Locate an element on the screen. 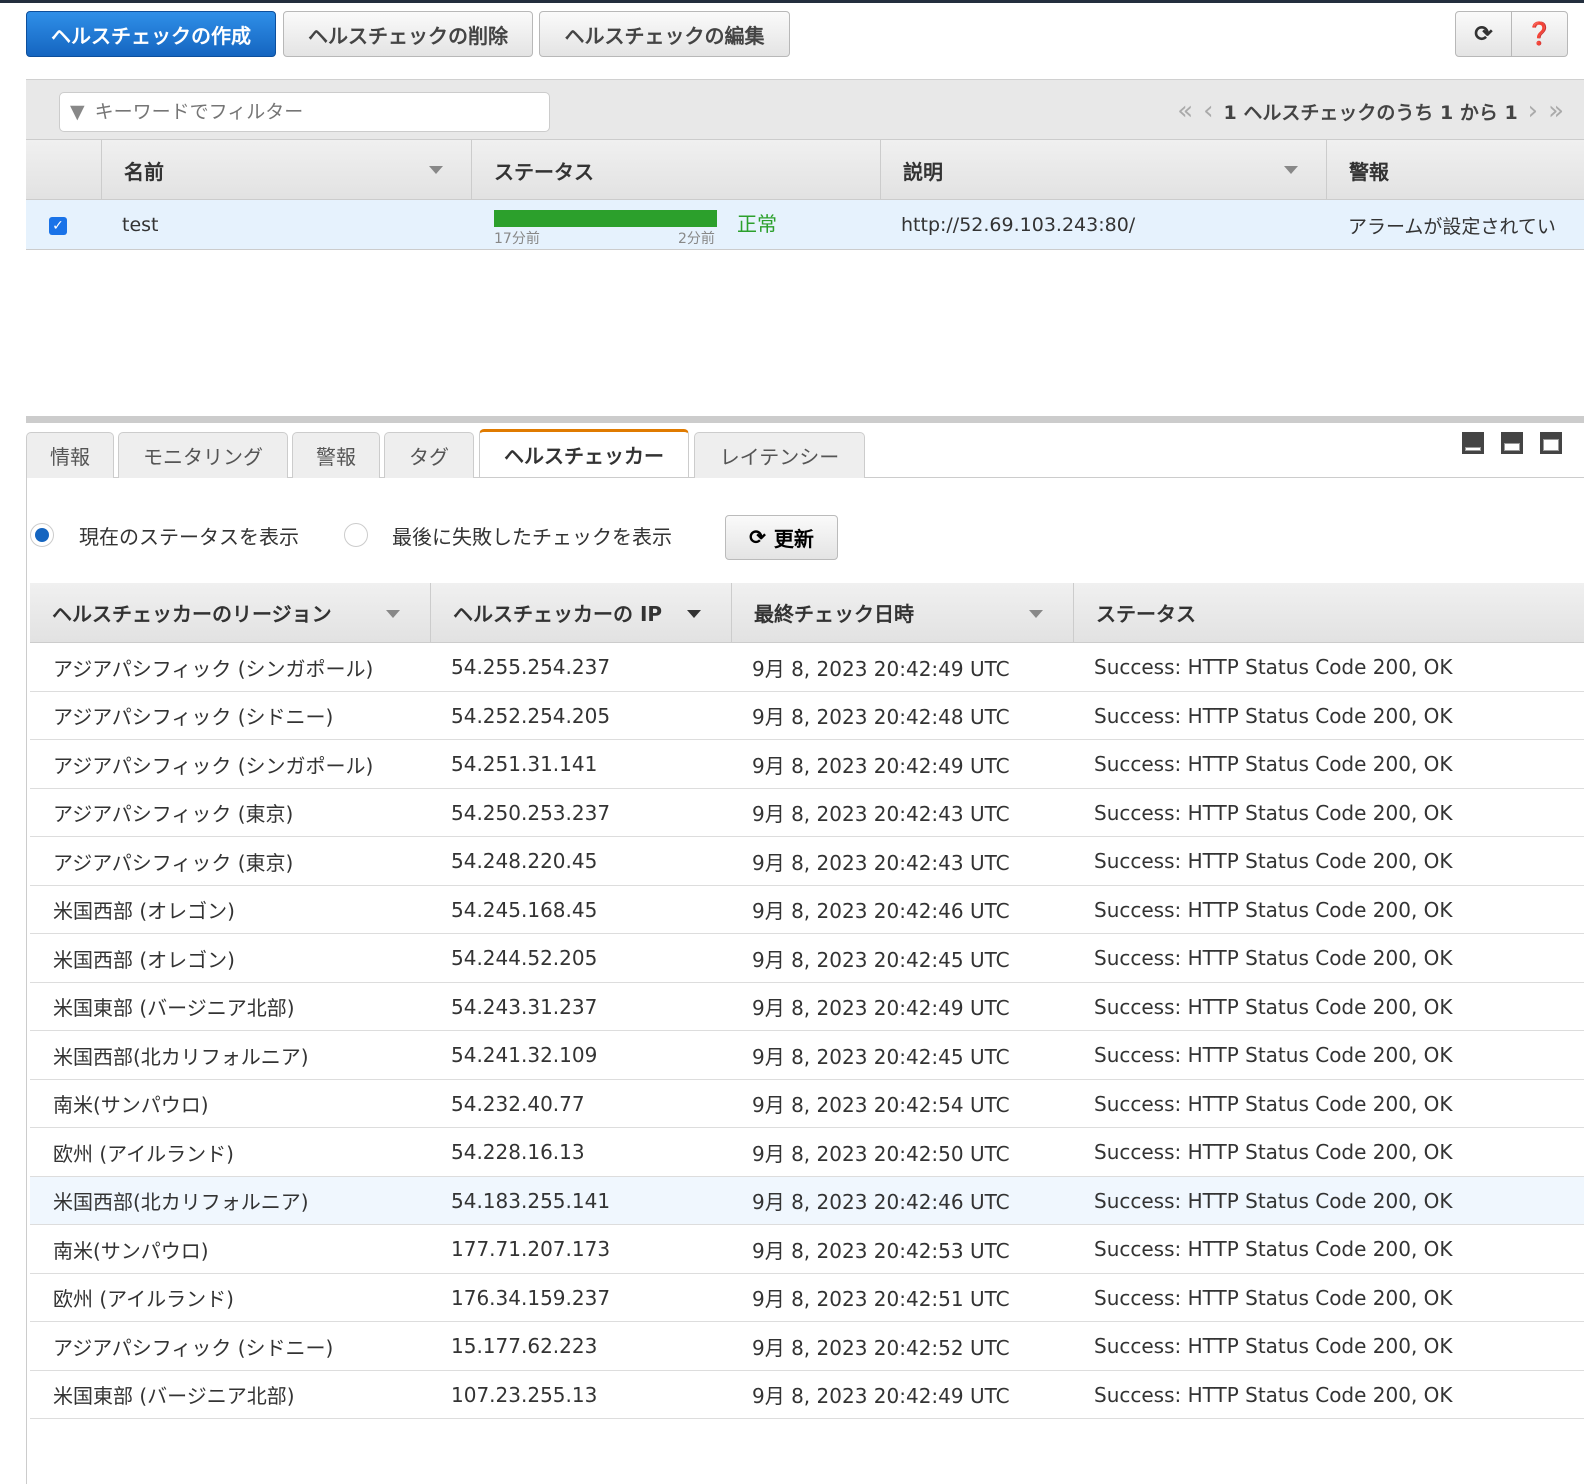 This screenshot has width=1584, height=1484. panel-maximize-icon is located at coordinates (1551, 443).